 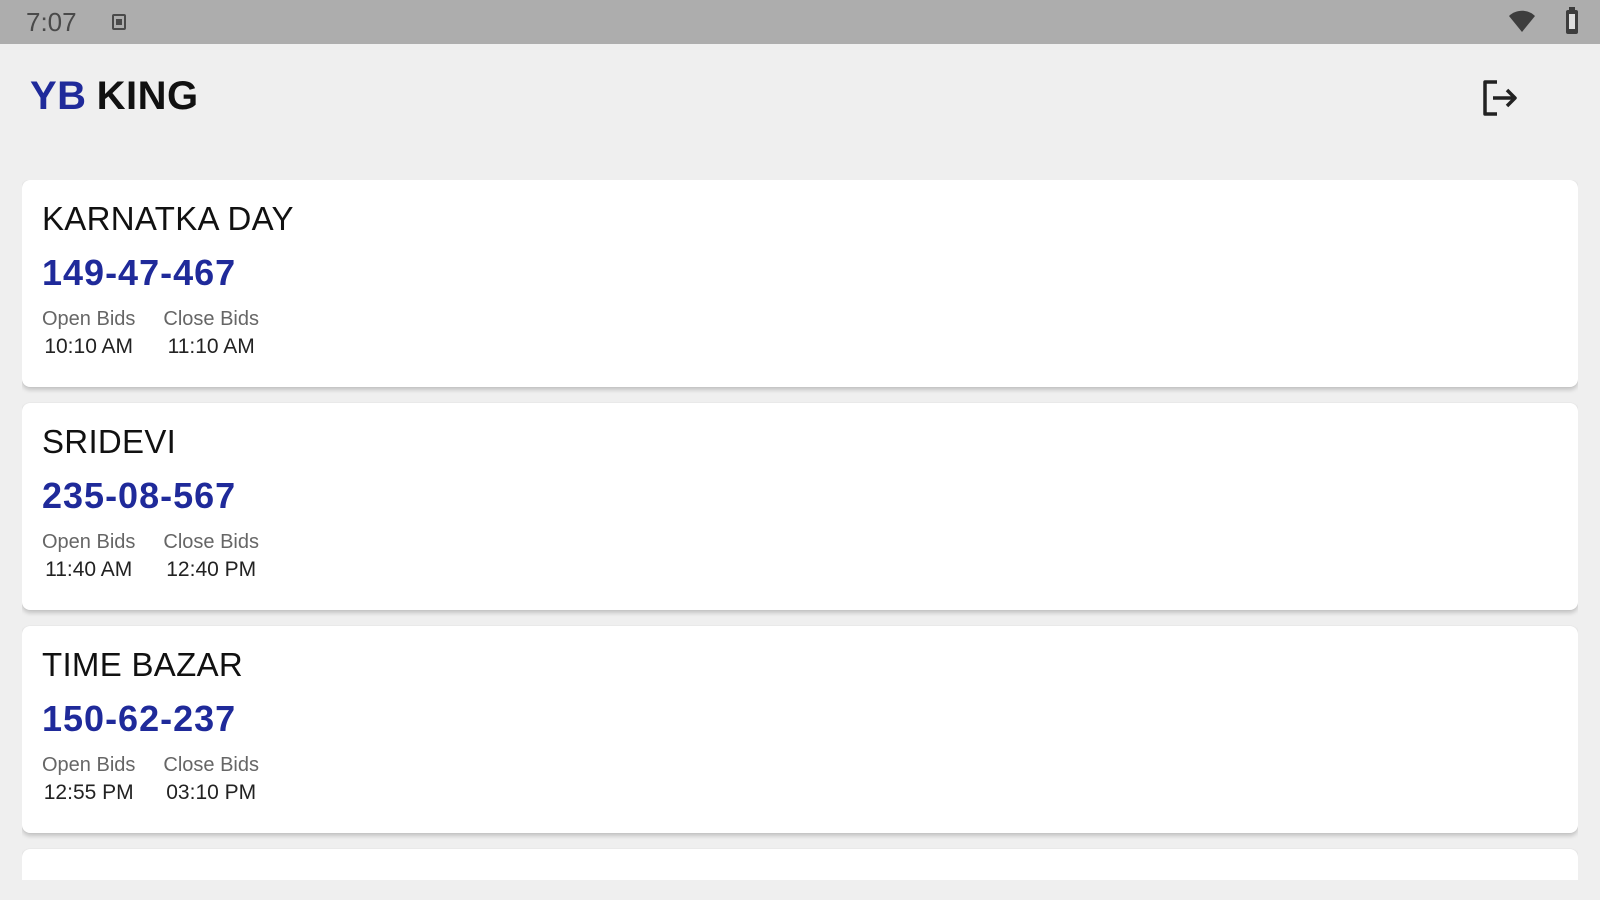 What do you see at coordinates (211, 569) in the screenshot?
I see `close-bids-time: 12:40 PM` at bounding box center [211, 569].